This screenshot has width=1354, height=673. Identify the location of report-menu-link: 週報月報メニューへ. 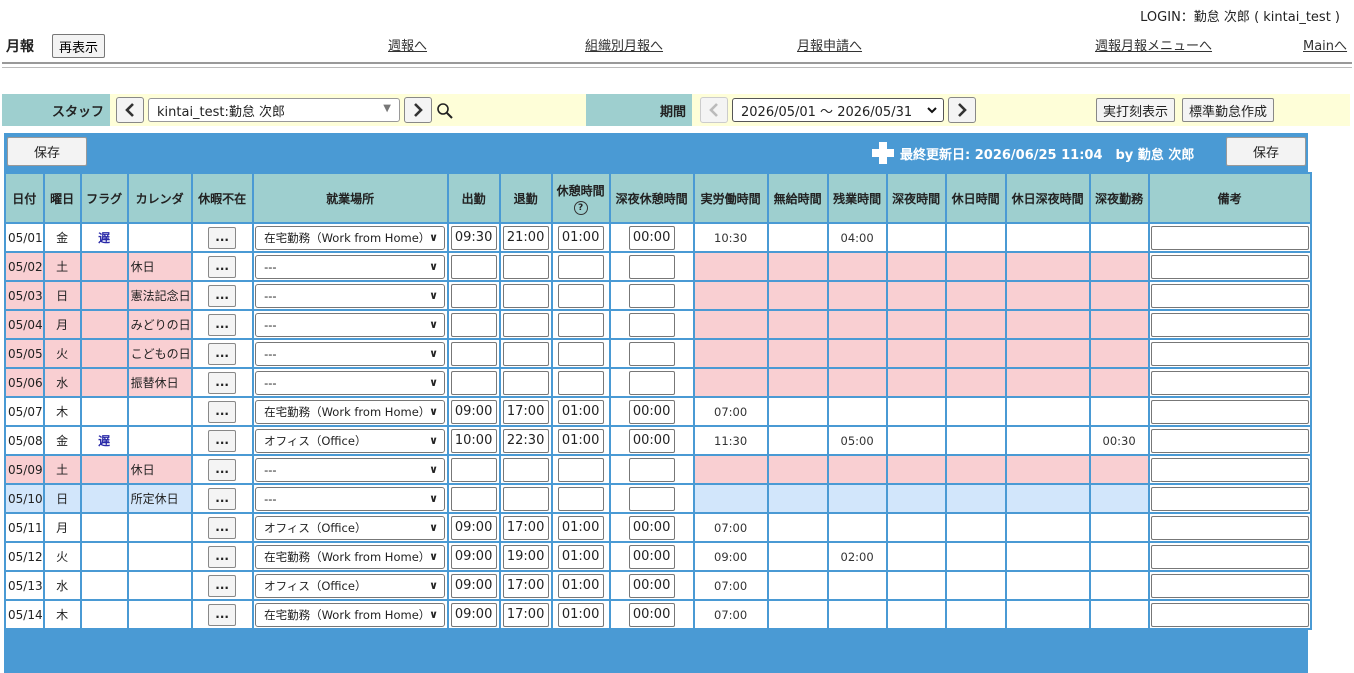
(1153, 44).